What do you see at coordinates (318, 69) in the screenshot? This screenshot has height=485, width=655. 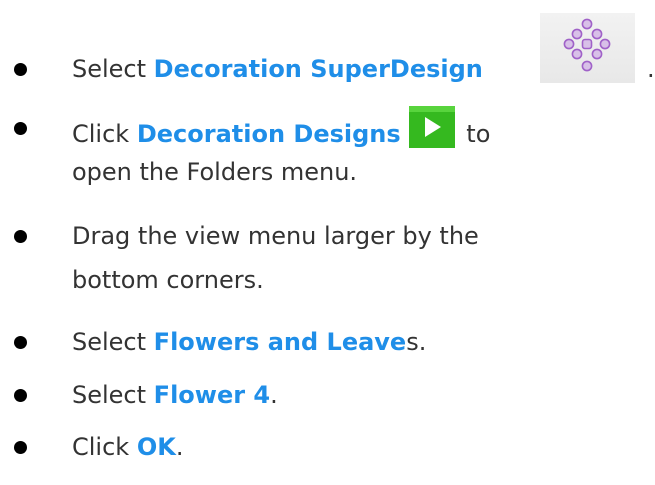 I see `decoration-superdesign-link: Decoration SuperDesign` at bounding box center [318, 69].